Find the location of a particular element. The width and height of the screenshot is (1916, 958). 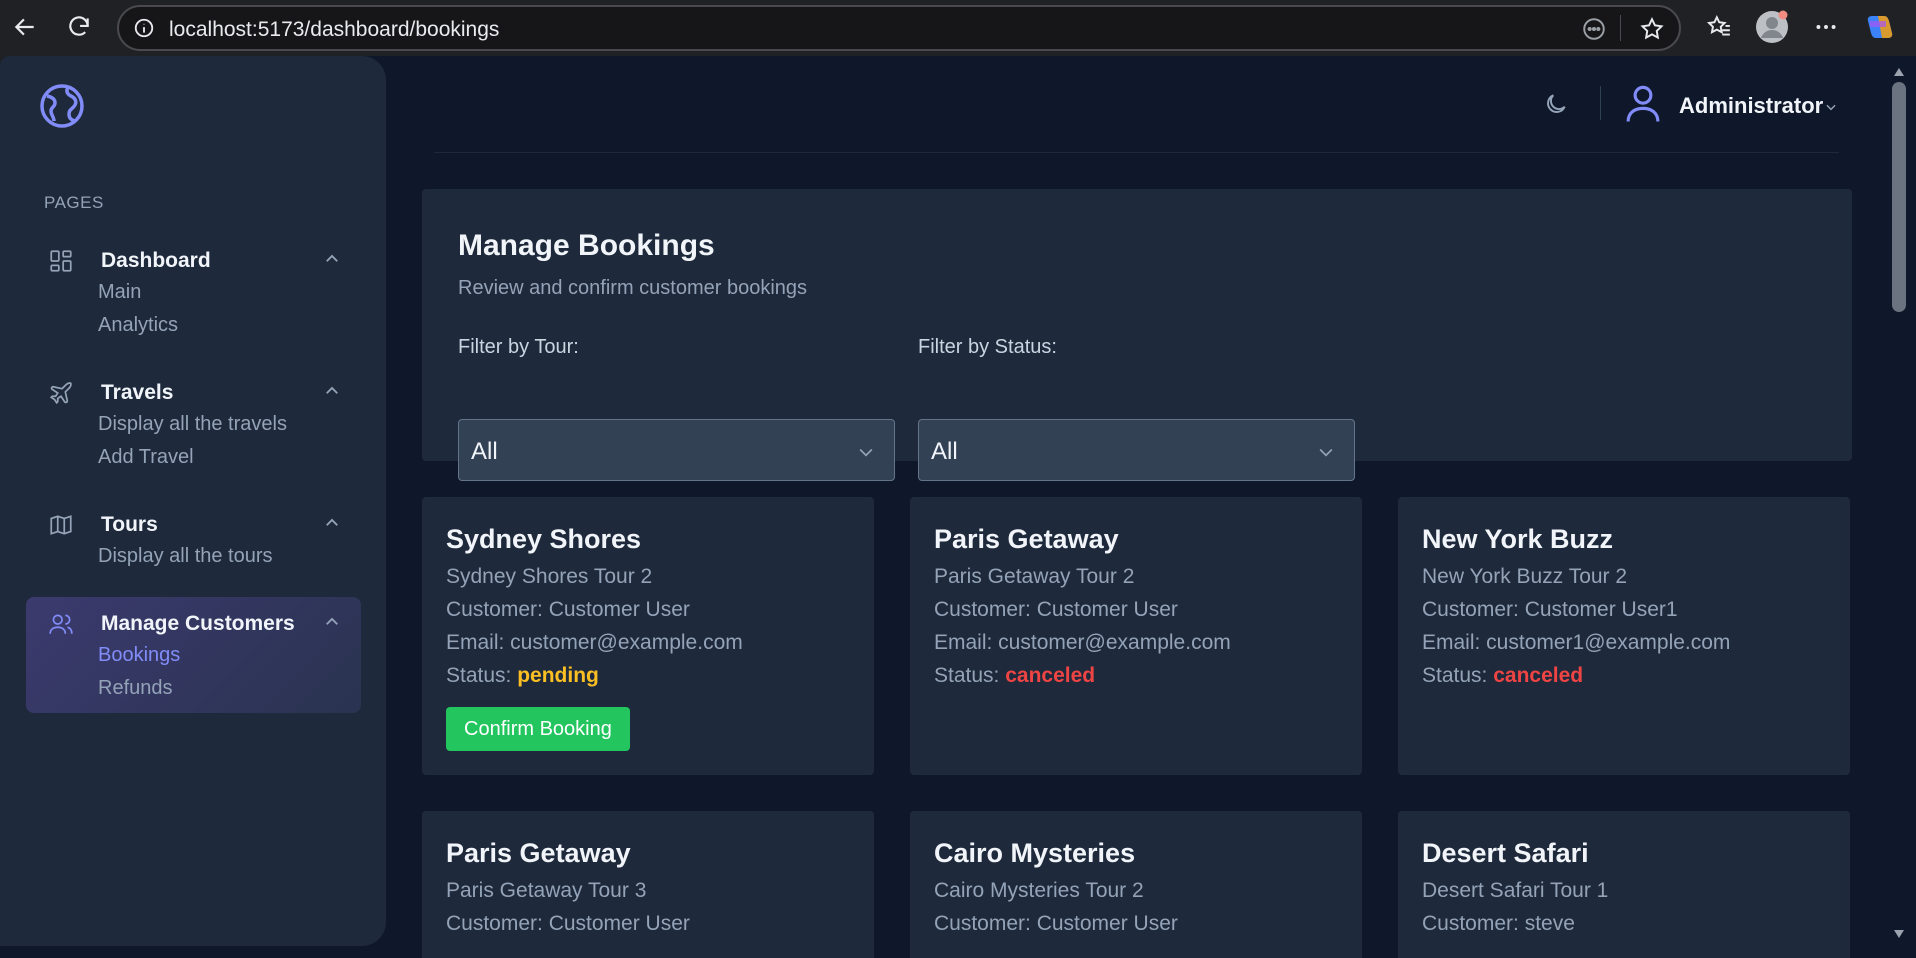

sidebar-subitem-add-travel: Add Travel is located at coordinates (229, 457).